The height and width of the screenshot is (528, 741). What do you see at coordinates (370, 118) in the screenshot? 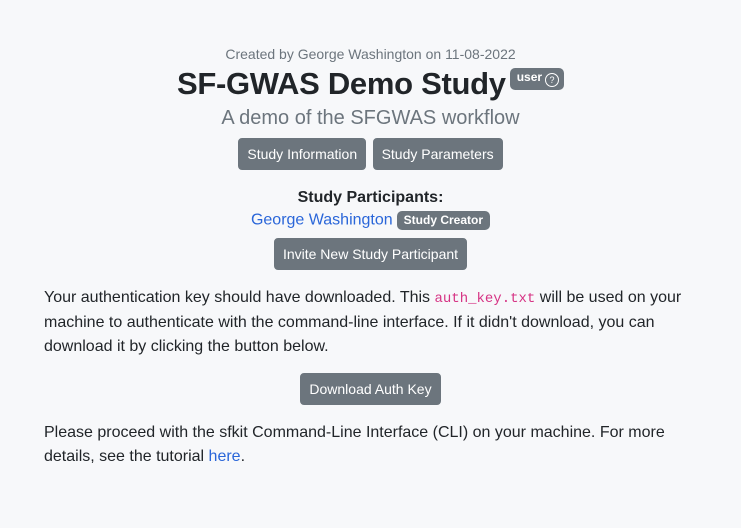
I see `study-description: A demo of the SFGWAS workflow` at bounding box center [370, 118].